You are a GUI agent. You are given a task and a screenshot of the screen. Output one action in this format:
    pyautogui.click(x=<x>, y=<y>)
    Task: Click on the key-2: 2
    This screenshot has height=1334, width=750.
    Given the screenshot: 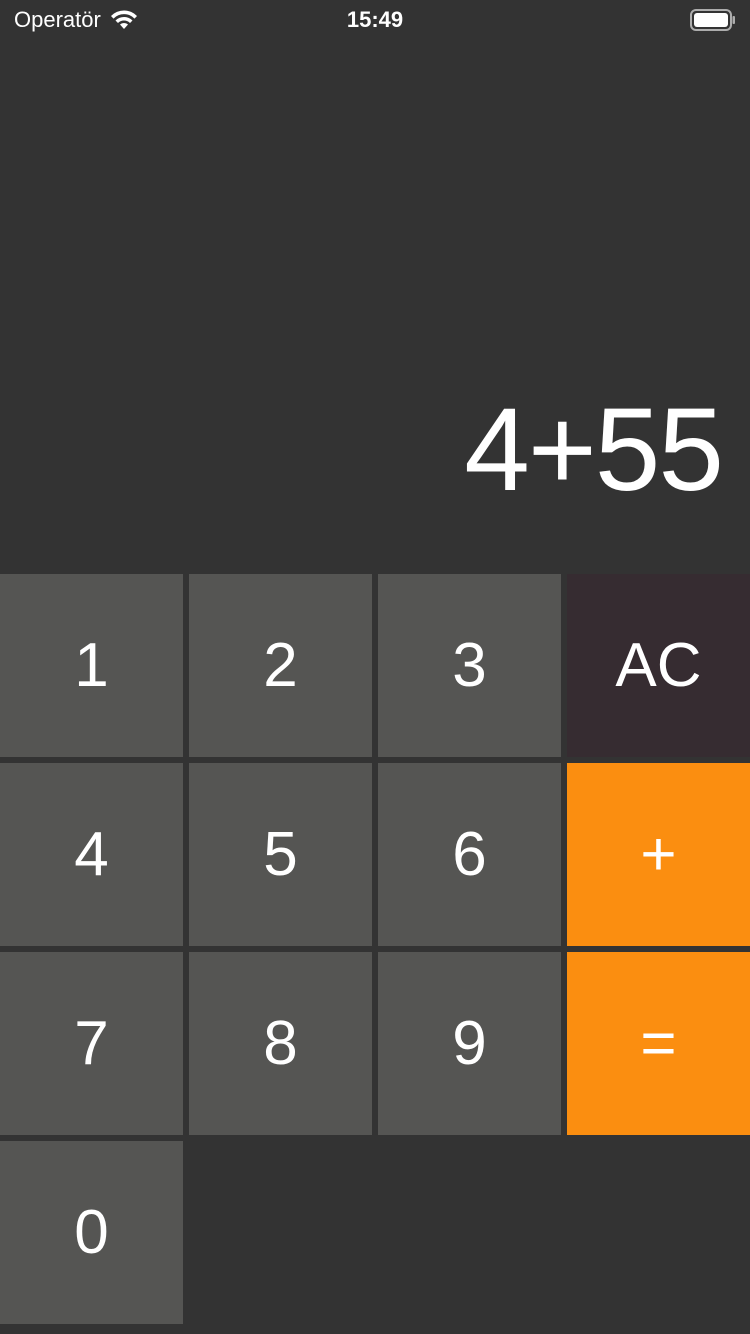 What is the action you would take?
    pyautogui.click(x=280, y=665)
    